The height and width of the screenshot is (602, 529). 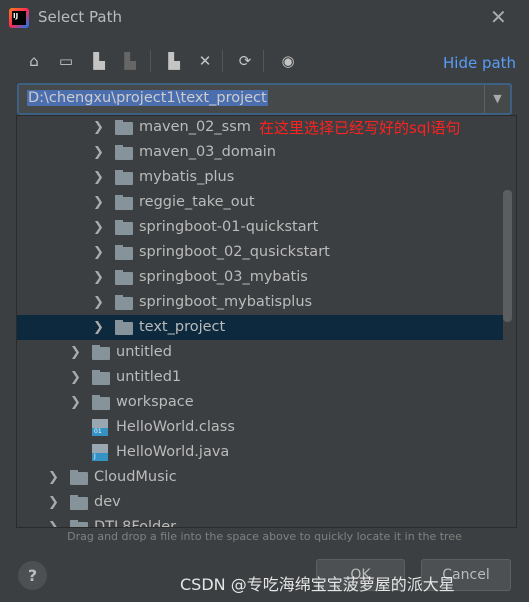 I want to click on tree-row: ❯ springboot_mybatisplus, so click(x=260, y=302).